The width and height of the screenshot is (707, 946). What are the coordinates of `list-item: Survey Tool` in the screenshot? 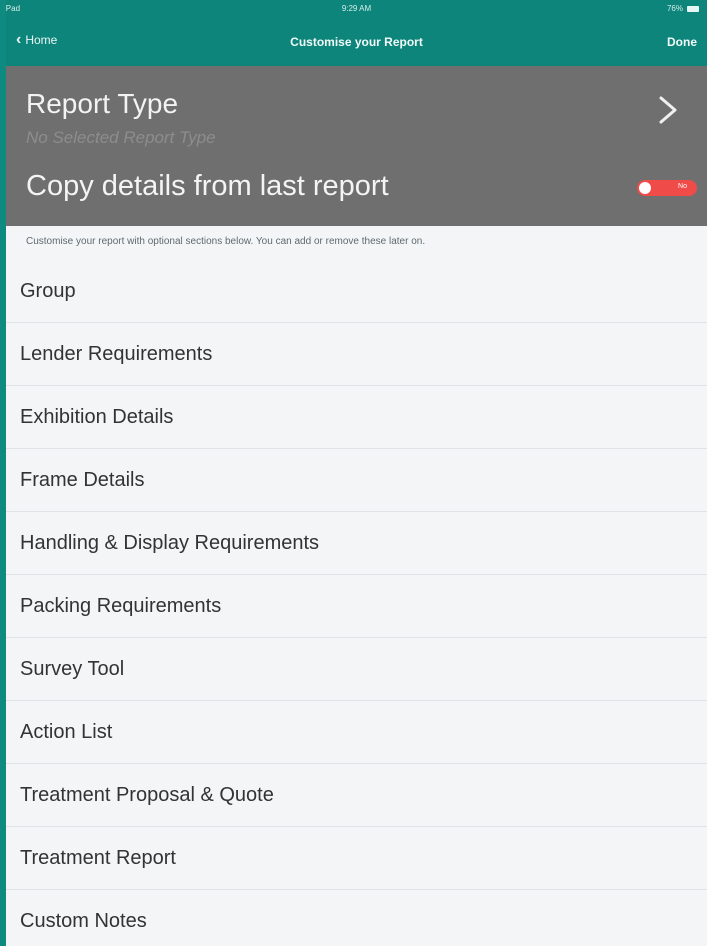 It's located at (356, 669).